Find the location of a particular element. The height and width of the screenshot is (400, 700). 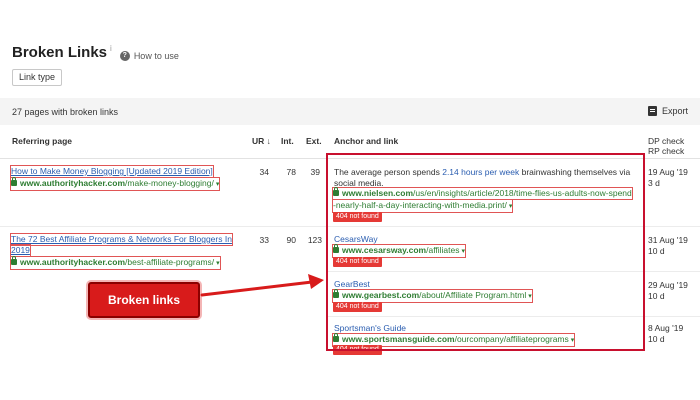

row1-int: 78 is located at coordinates (291, 172).